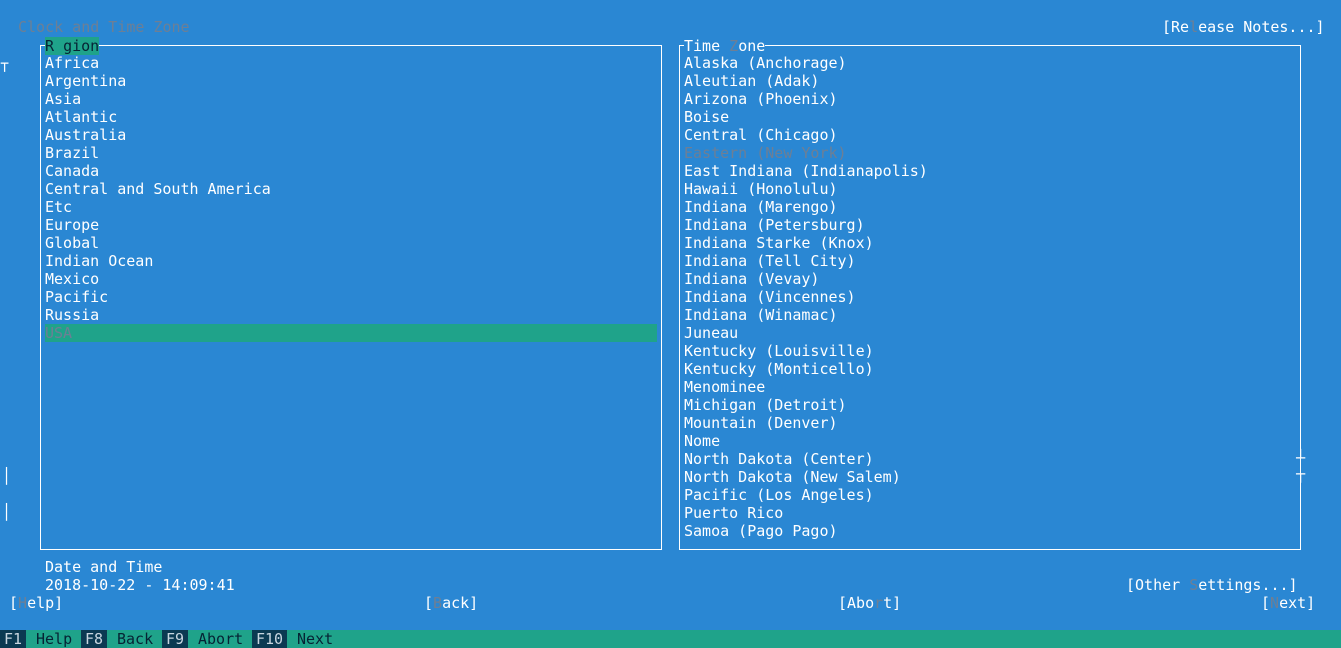  What do you see at coordinates (806, 351) in the screenshot?
I see `timezone-list-item: Kentucky (Louisville)` at bounding box center [806, 351].